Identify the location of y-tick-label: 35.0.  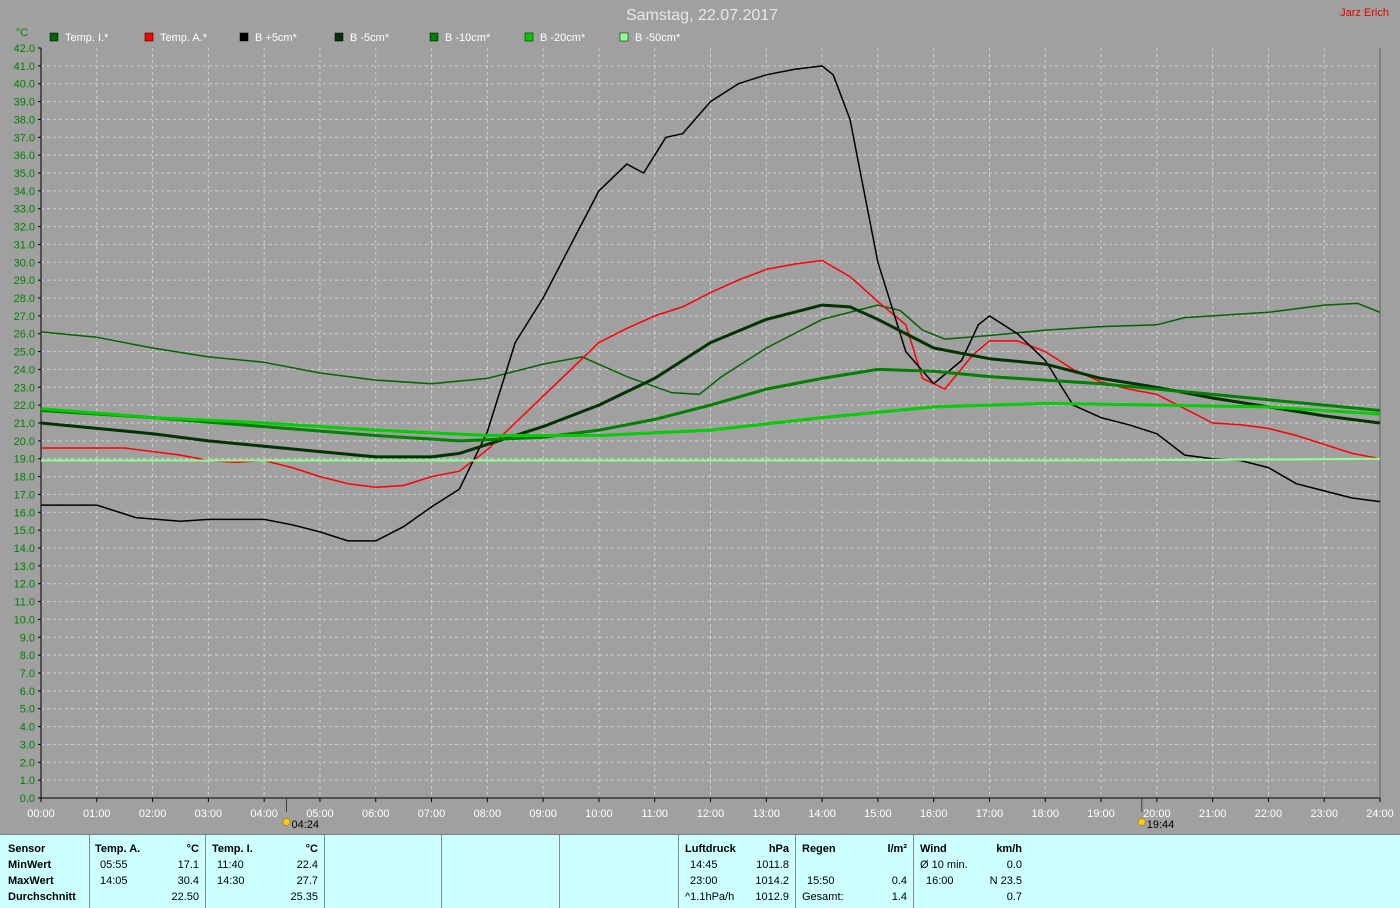
(24, 174).